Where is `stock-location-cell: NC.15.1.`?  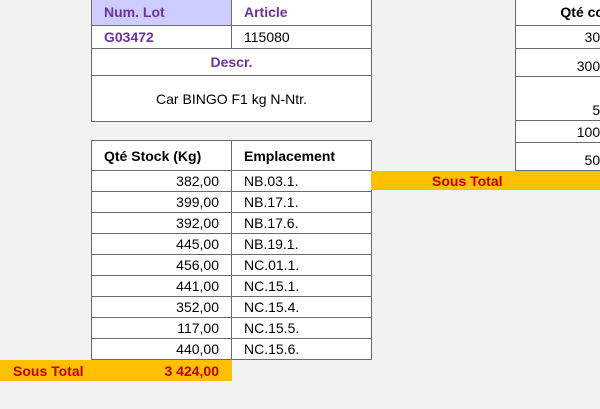
stock-location-cell: NC.15.1. is located at coordinates (301, 286).